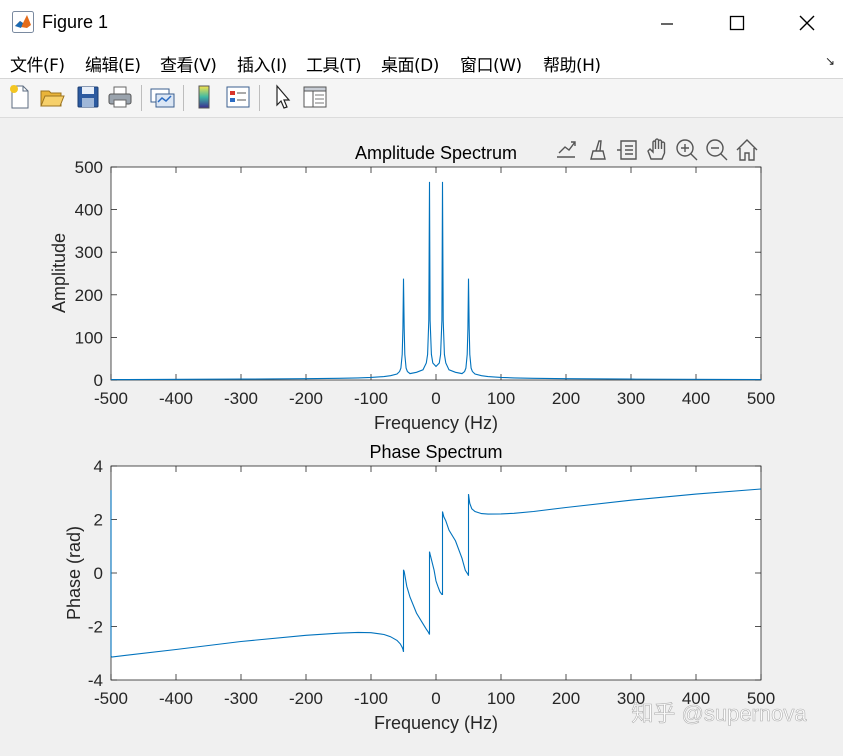 This screenshot has width=843, height=756. I want to click on watermark-text: 知乎 @supernova, so click(719, 713).